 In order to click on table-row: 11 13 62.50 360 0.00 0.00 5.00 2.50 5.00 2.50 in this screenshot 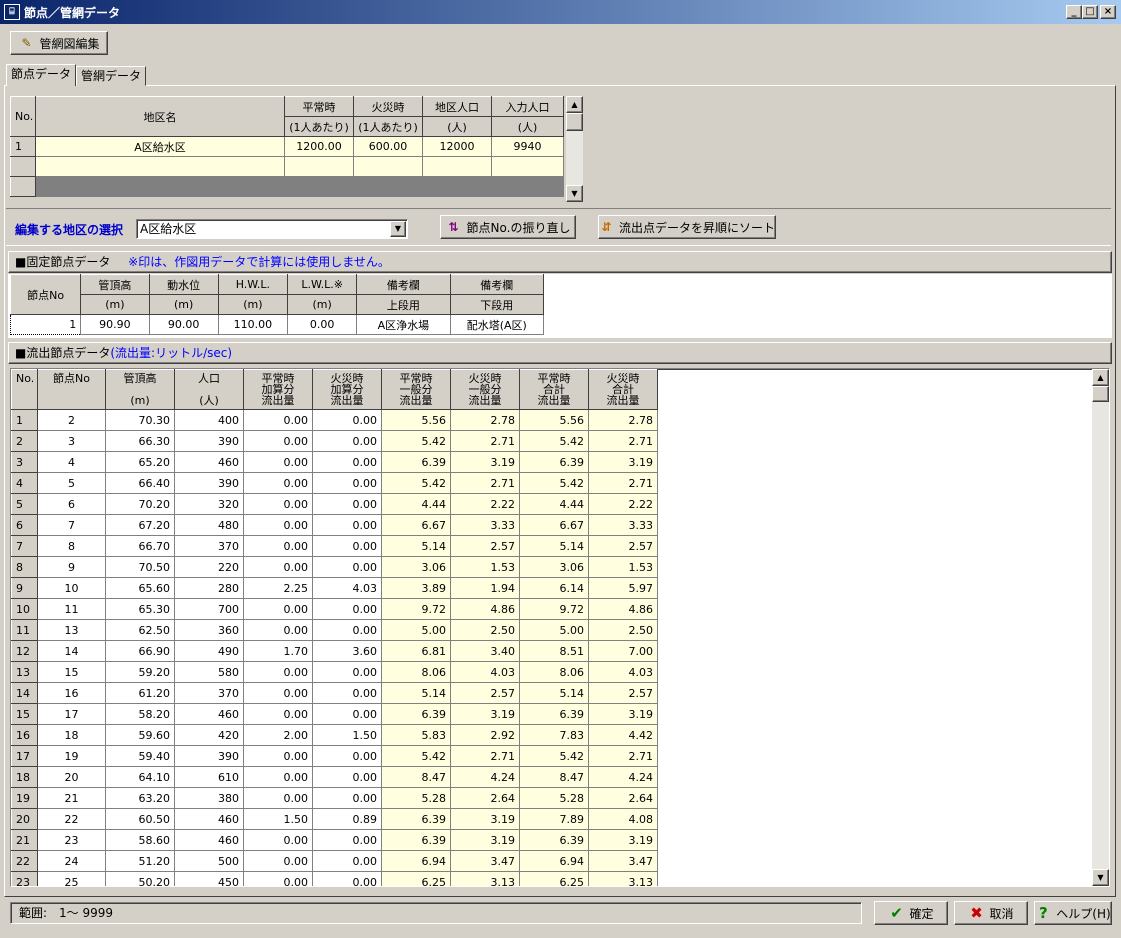, I will do `click(334, 630)`.